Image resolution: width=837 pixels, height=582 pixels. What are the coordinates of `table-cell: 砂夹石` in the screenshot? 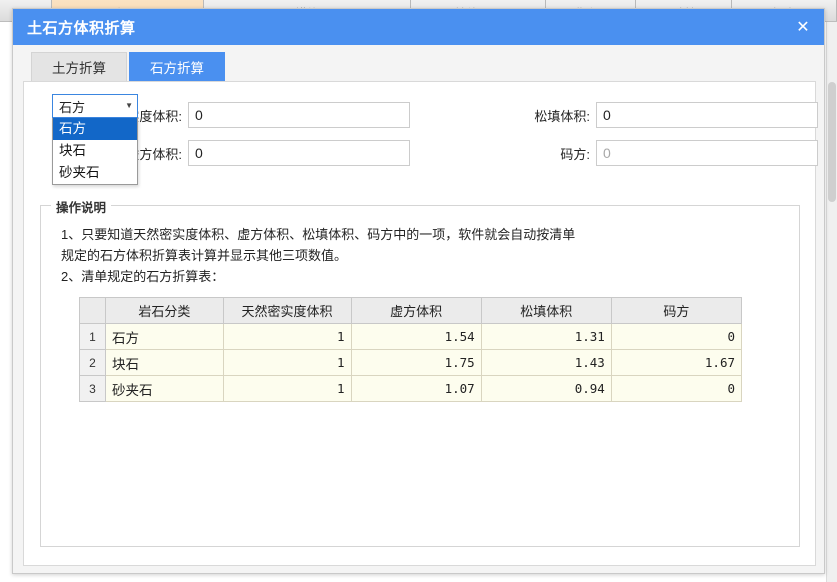 It's located at (164, 388).